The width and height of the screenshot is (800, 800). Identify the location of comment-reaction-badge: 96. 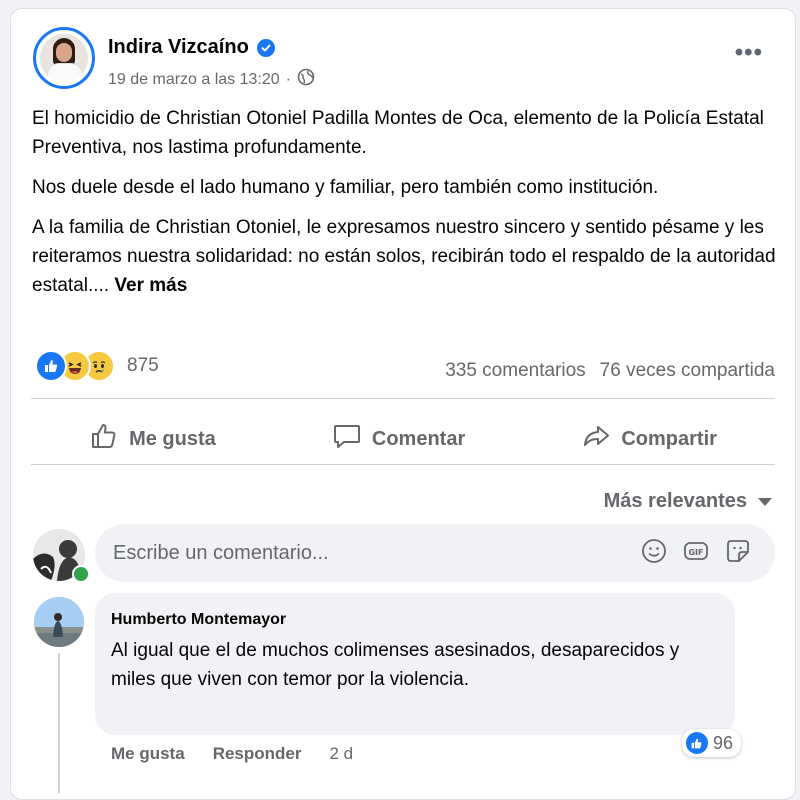
(711, 743).